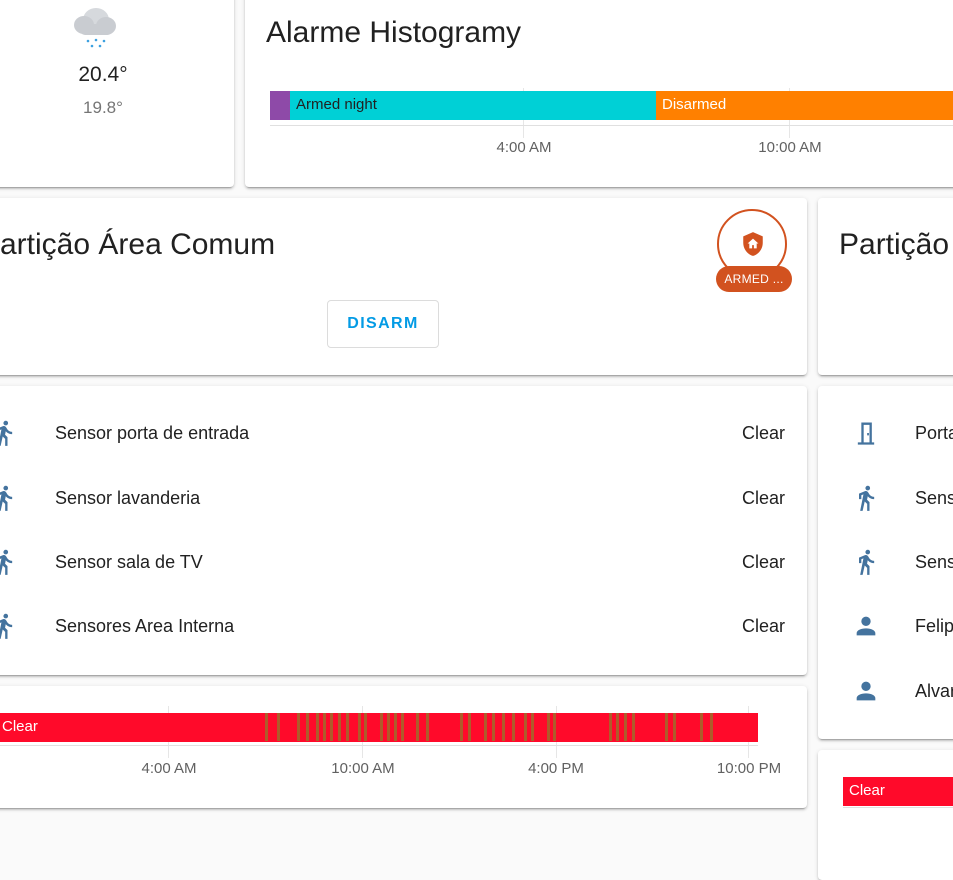  Describe the element at coordinates (894, 244) in the screenshot. I see `partition-right-title: Partição` at that location.